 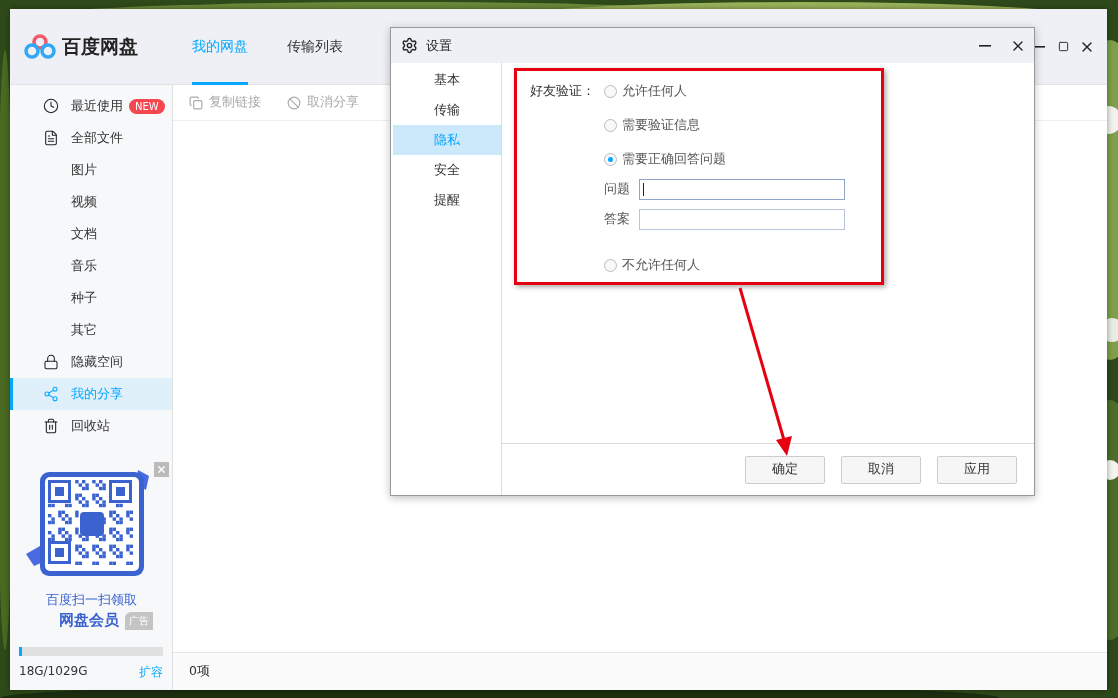 I want to click on radio-option: 需要正确回答问题, so click(x=724, y=159).